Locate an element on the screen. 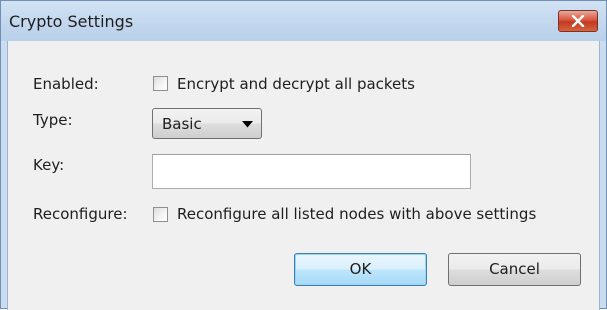  cancel-button: Cancel is located at coordinates (514, 269).